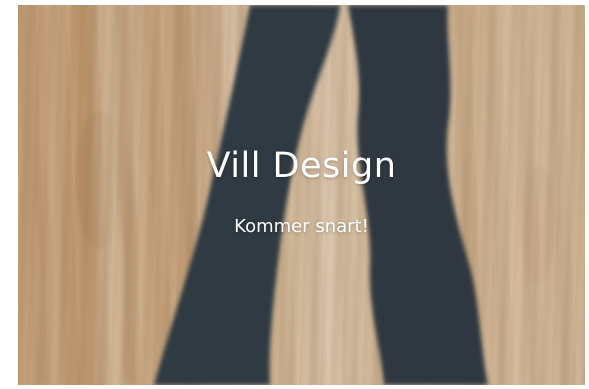  Describe the element at coordinates (301, 226) in the screenshot. I see `coming-soon-text: Kommer snart!` at that location.